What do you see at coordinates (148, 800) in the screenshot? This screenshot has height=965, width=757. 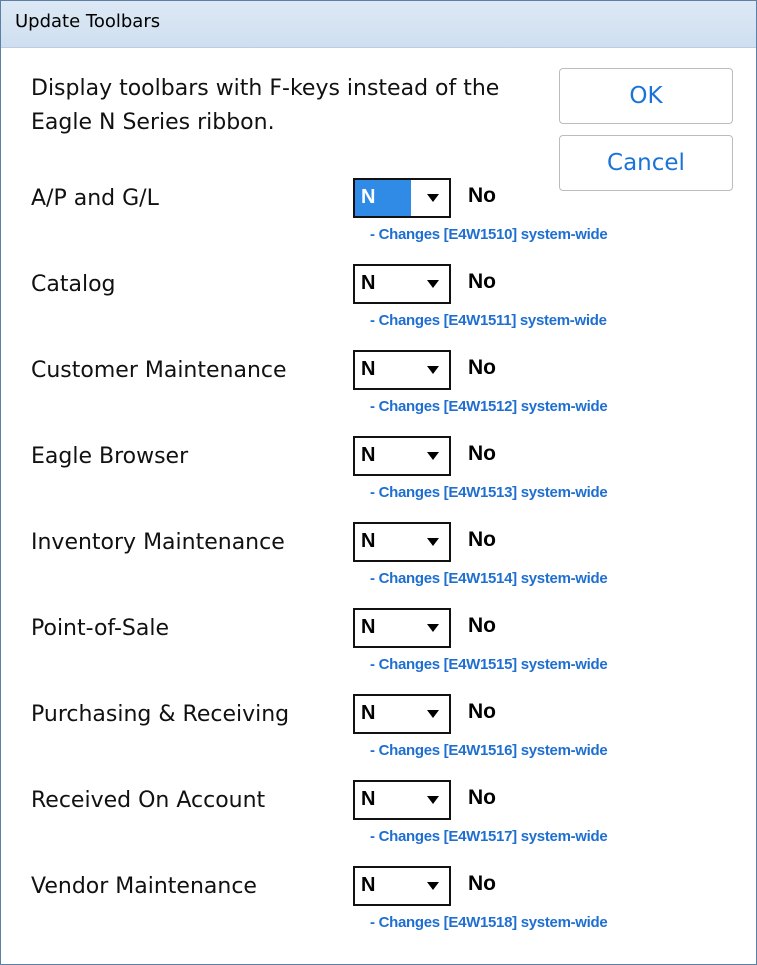 I see `row-label: Received On Account` at bounding box center [148, 800].